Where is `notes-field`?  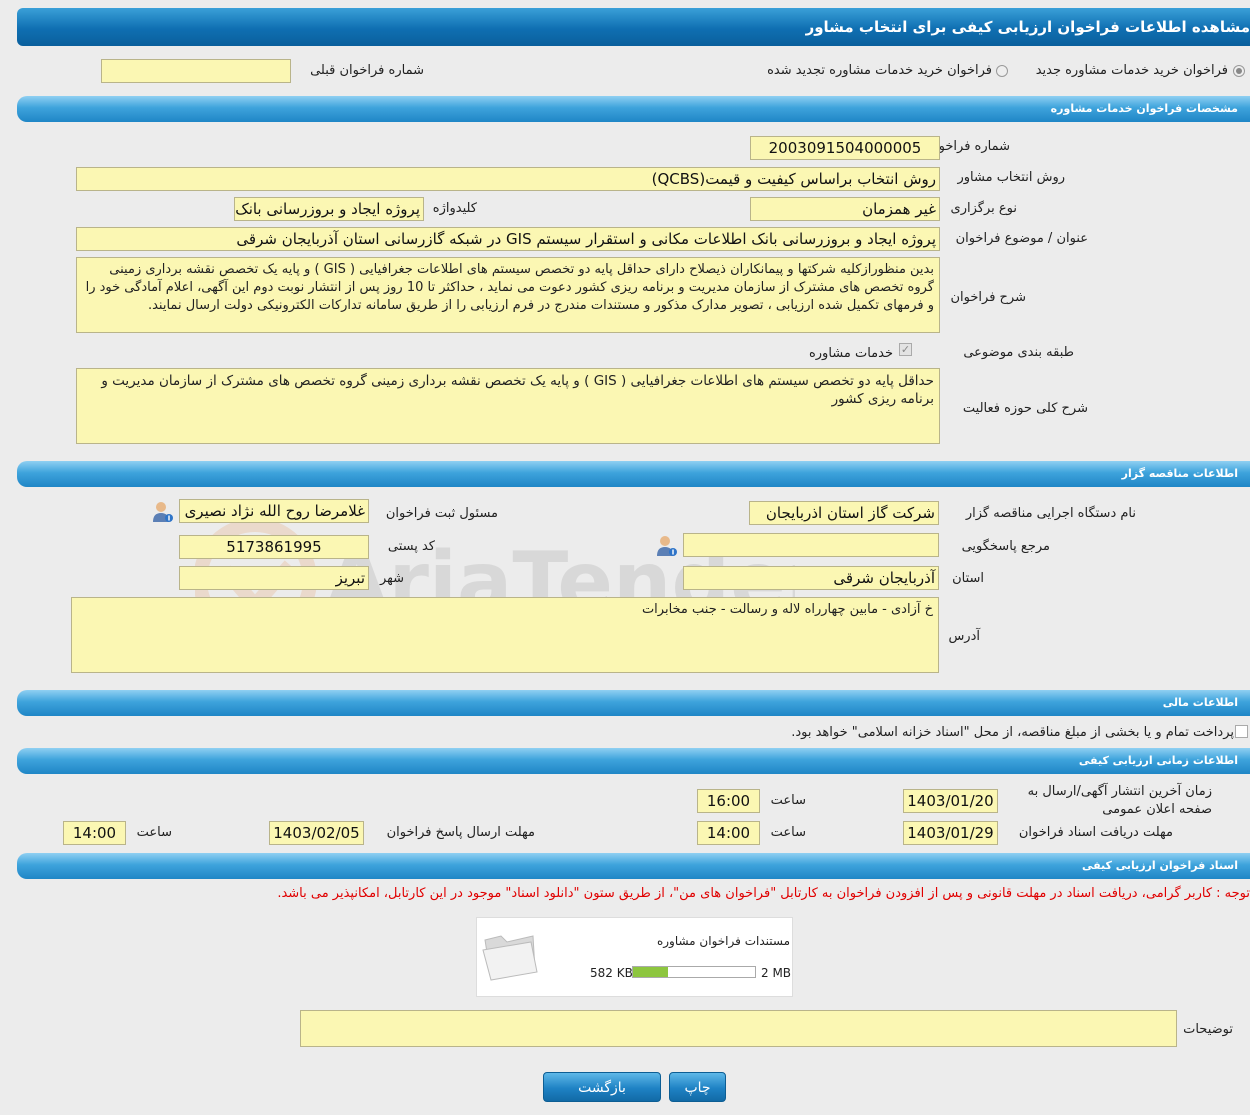 notes-field is located at coordinates (738, 1028).